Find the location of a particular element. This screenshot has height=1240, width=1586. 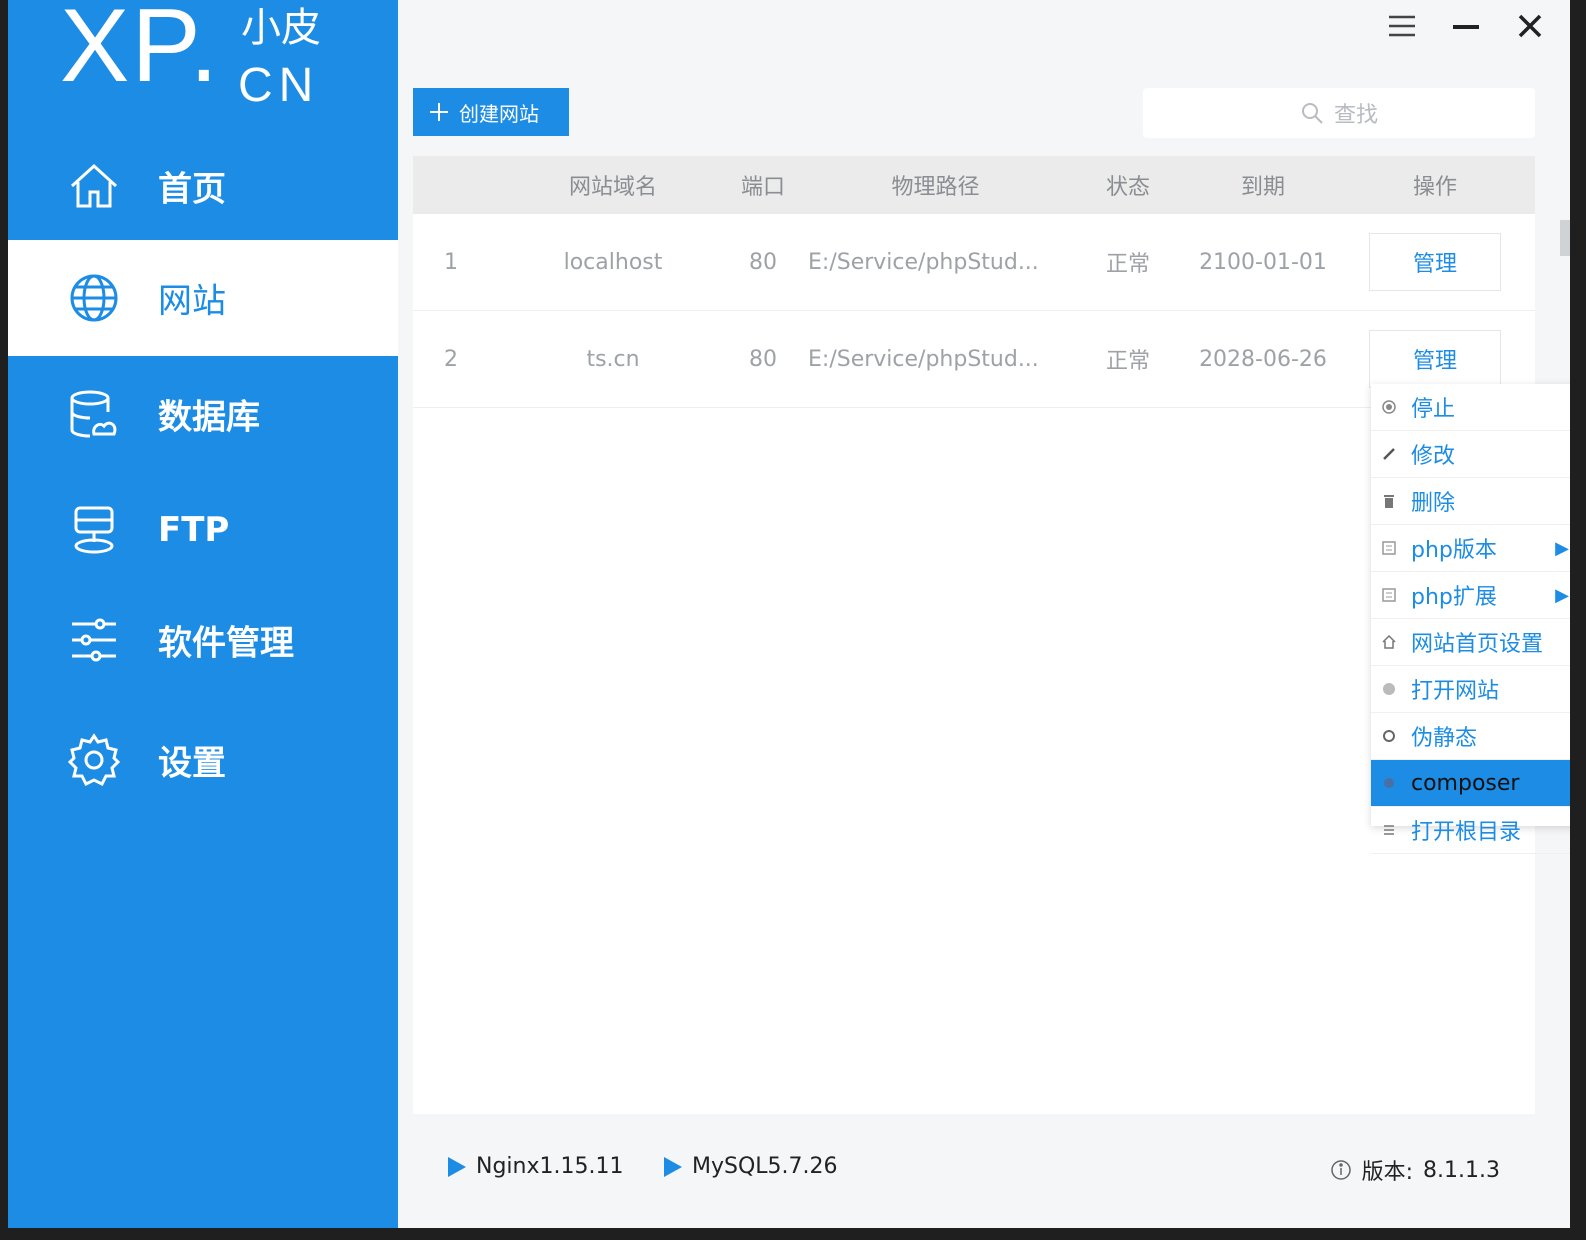

menu-button is located at coordinates (1402, 26).